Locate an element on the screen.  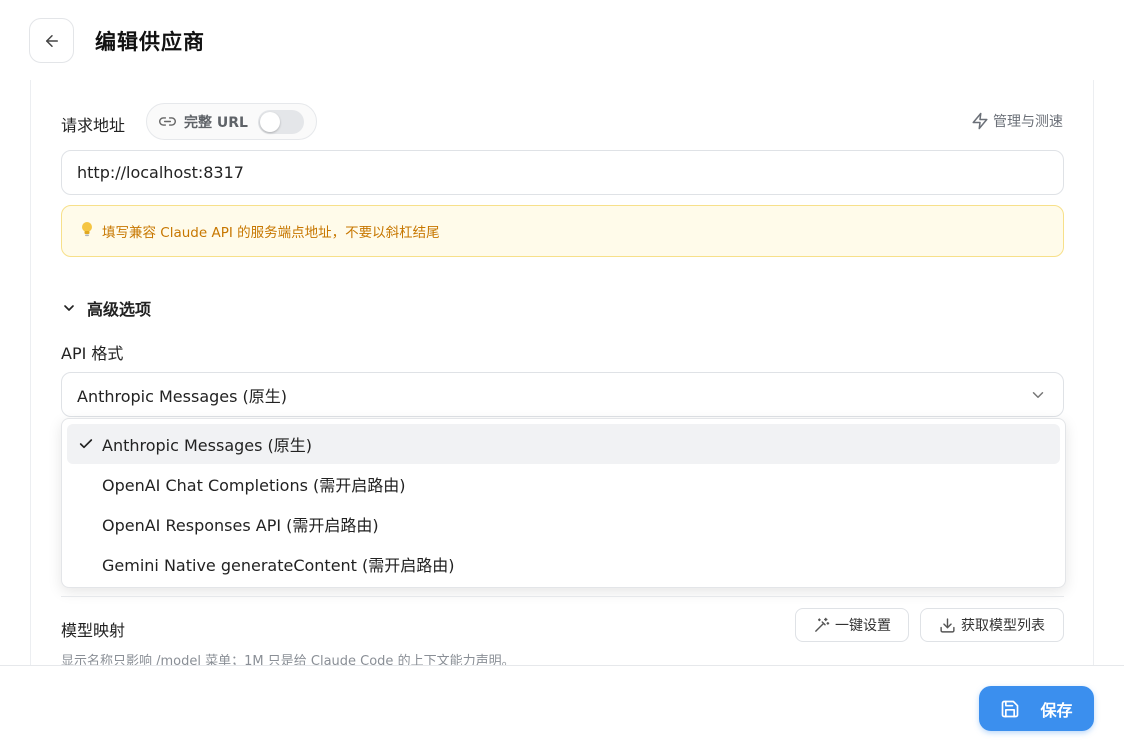
lightbulb-icon is located at coordinates (87, 231).